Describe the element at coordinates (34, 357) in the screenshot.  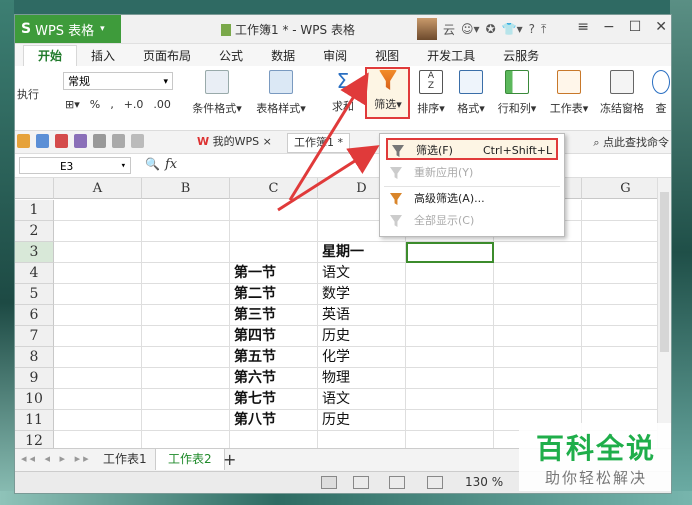
I see `row-header-8: 8` at that location.